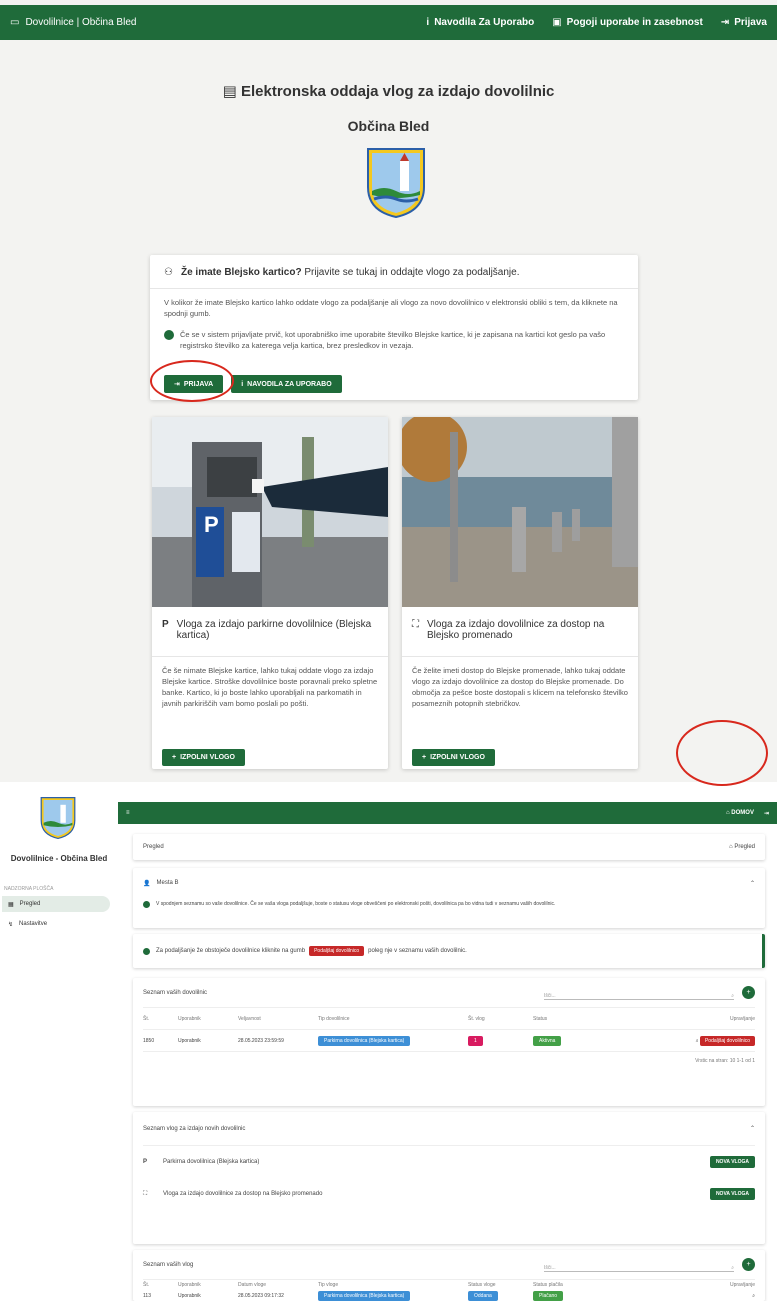  Describe the element at coordinates (286, 384) in the screenshot. I see `manual-button: i NAVODILA ZA UPORABO` at that location.